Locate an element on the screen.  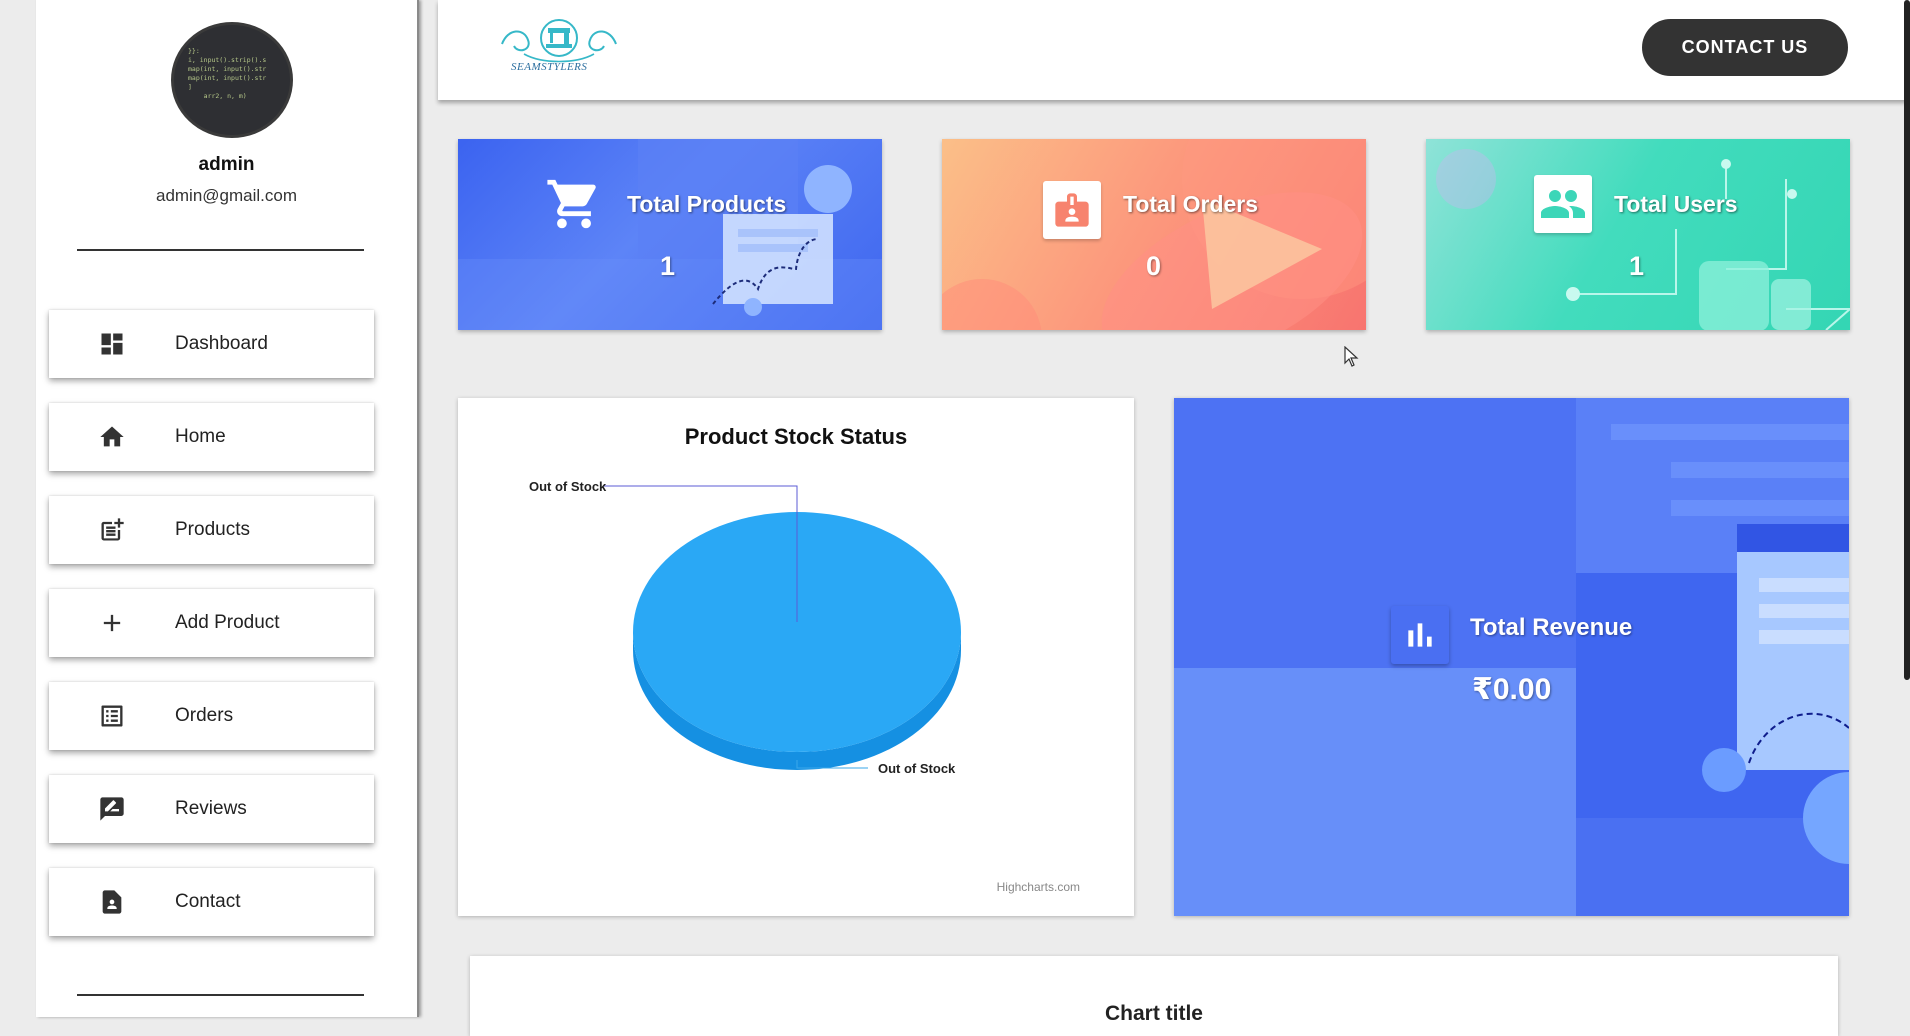
sidebar-item-label: Reviews is located at coordinates (211, 808).